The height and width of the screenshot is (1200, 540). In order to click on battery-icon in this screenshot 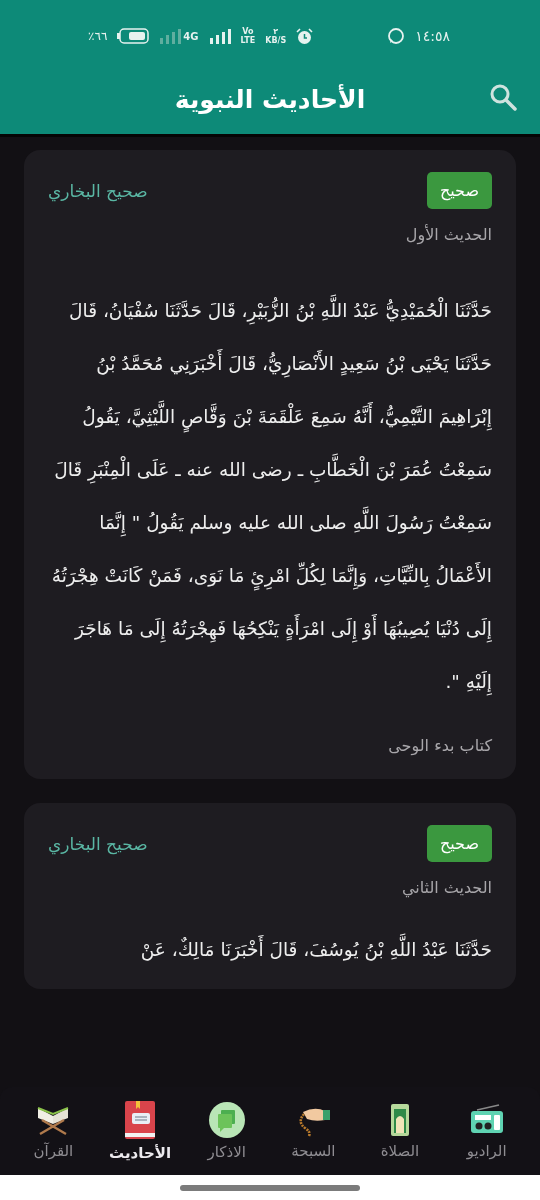, I will do `click(133, 36)`.